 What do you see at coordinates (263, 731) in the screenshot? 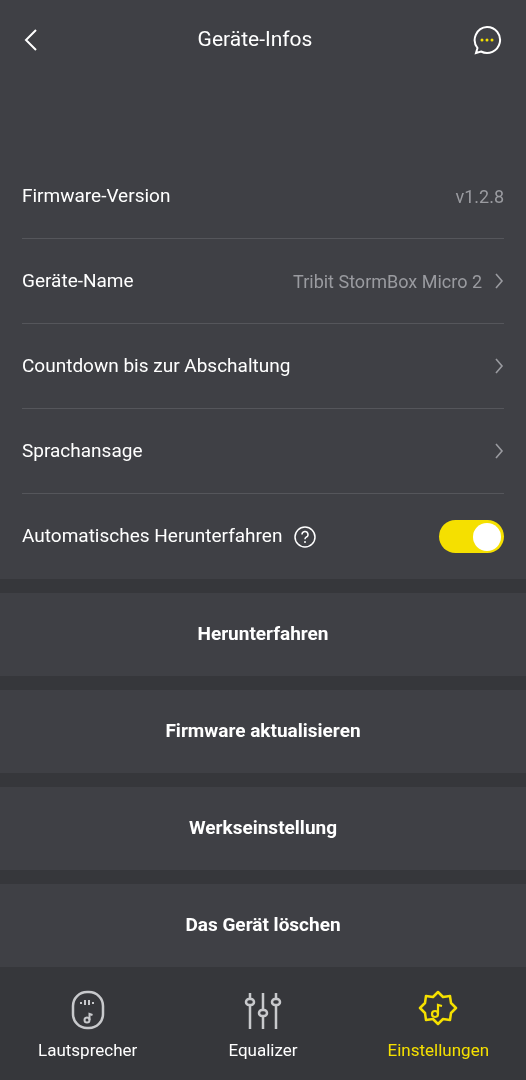
I see `action-button: Firmware aktualisieren` at bounding box center [263, 731].